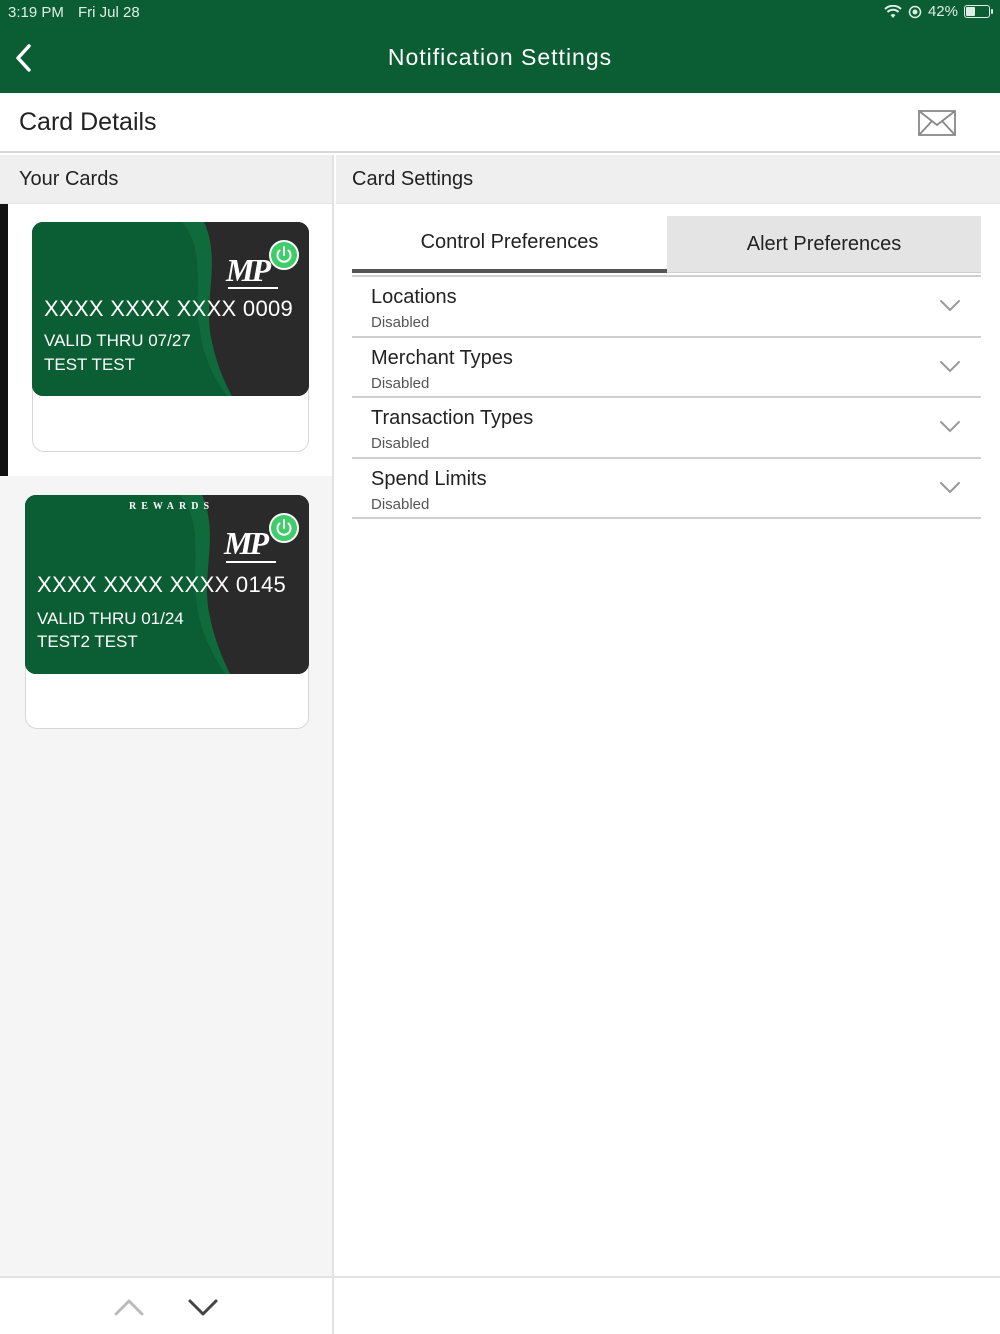 This screenshot has width=1000, height=1334. Describe the element at coordinates (429, 478) in the screenshot. I see `preference-title: Spend Limits` at that location.